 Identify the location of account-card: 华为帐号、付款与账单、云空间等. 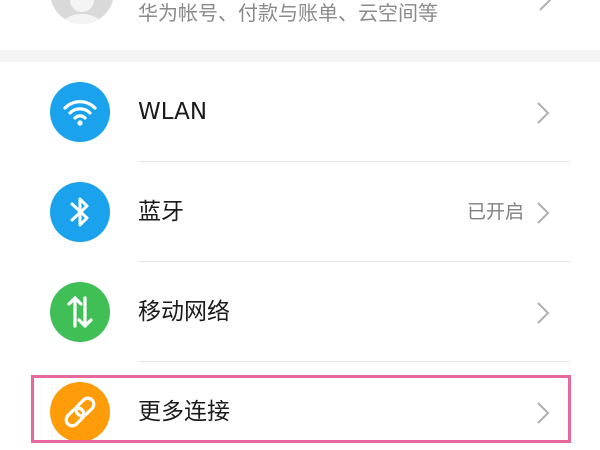
(300, 25).